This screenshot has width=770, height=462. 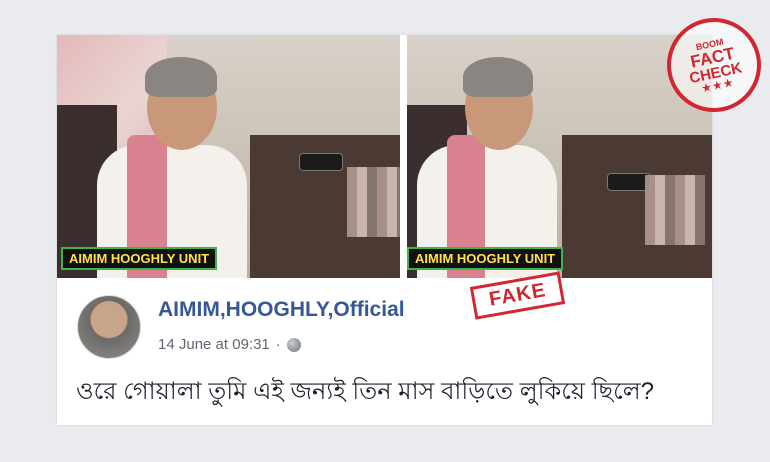 I want to click on post-meta: 14 June at 09:31 ·, so click(x=229, y=344).